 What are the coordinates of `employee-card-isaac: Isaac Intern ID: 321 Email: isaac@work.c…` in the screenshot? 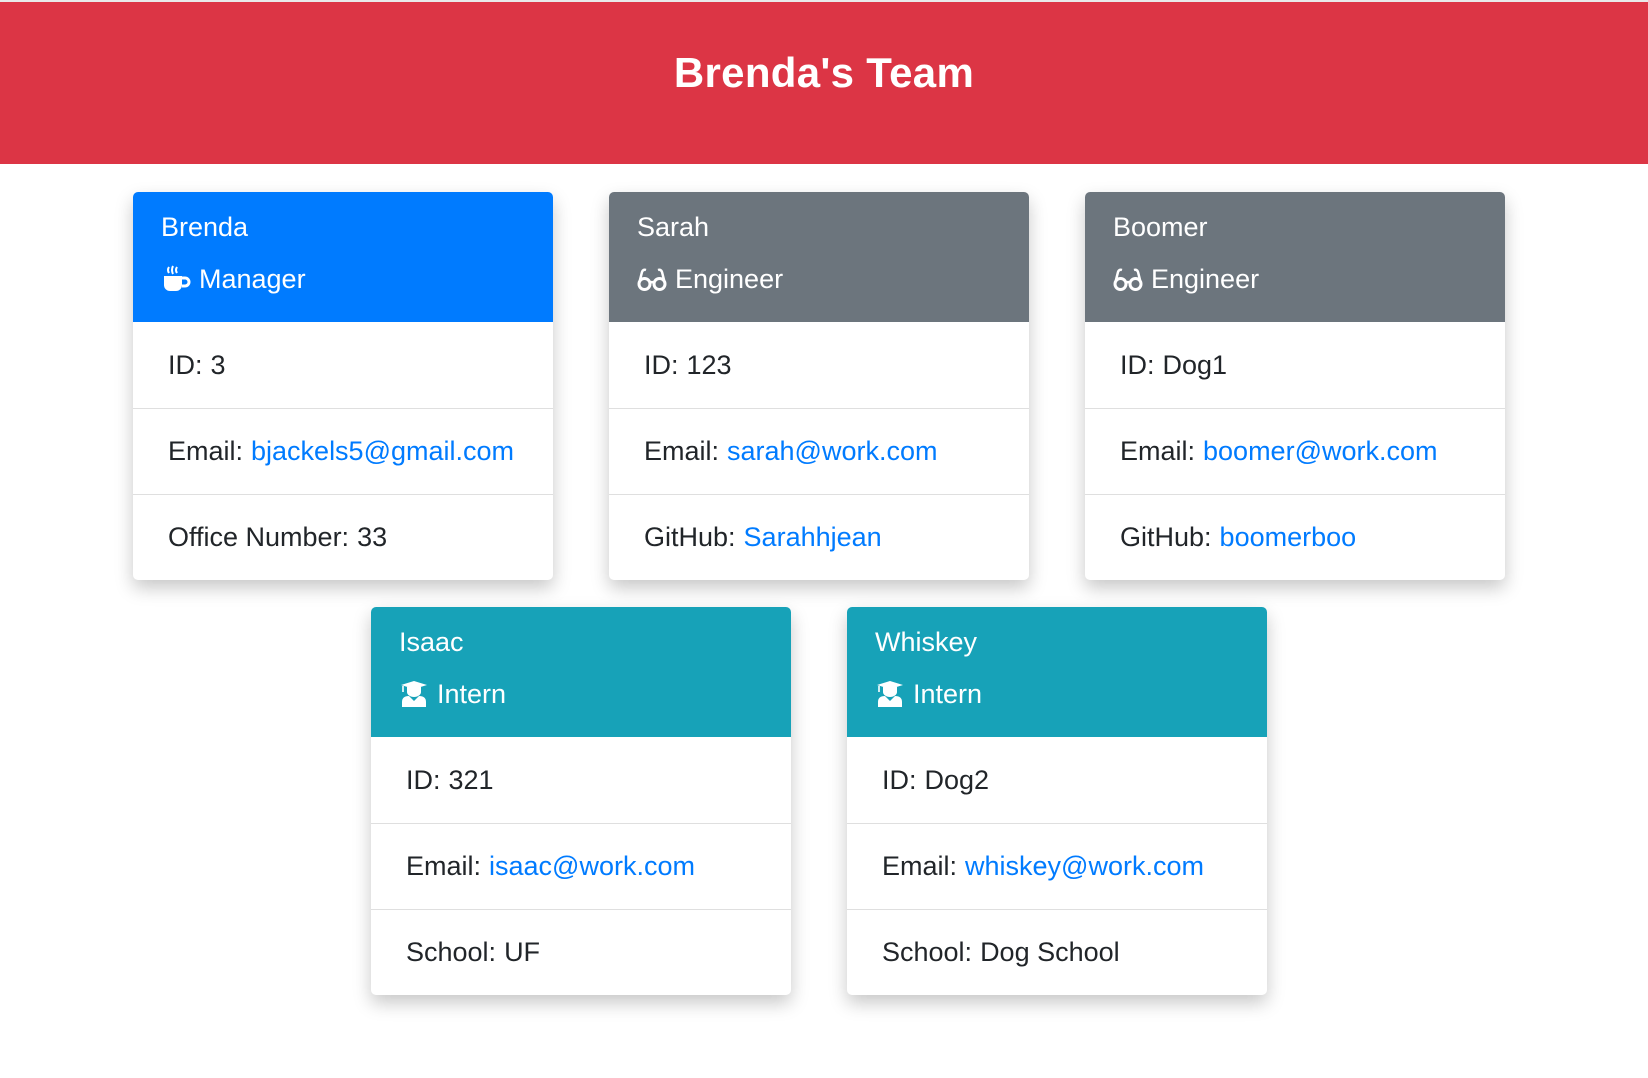 It's located at (581, 801).